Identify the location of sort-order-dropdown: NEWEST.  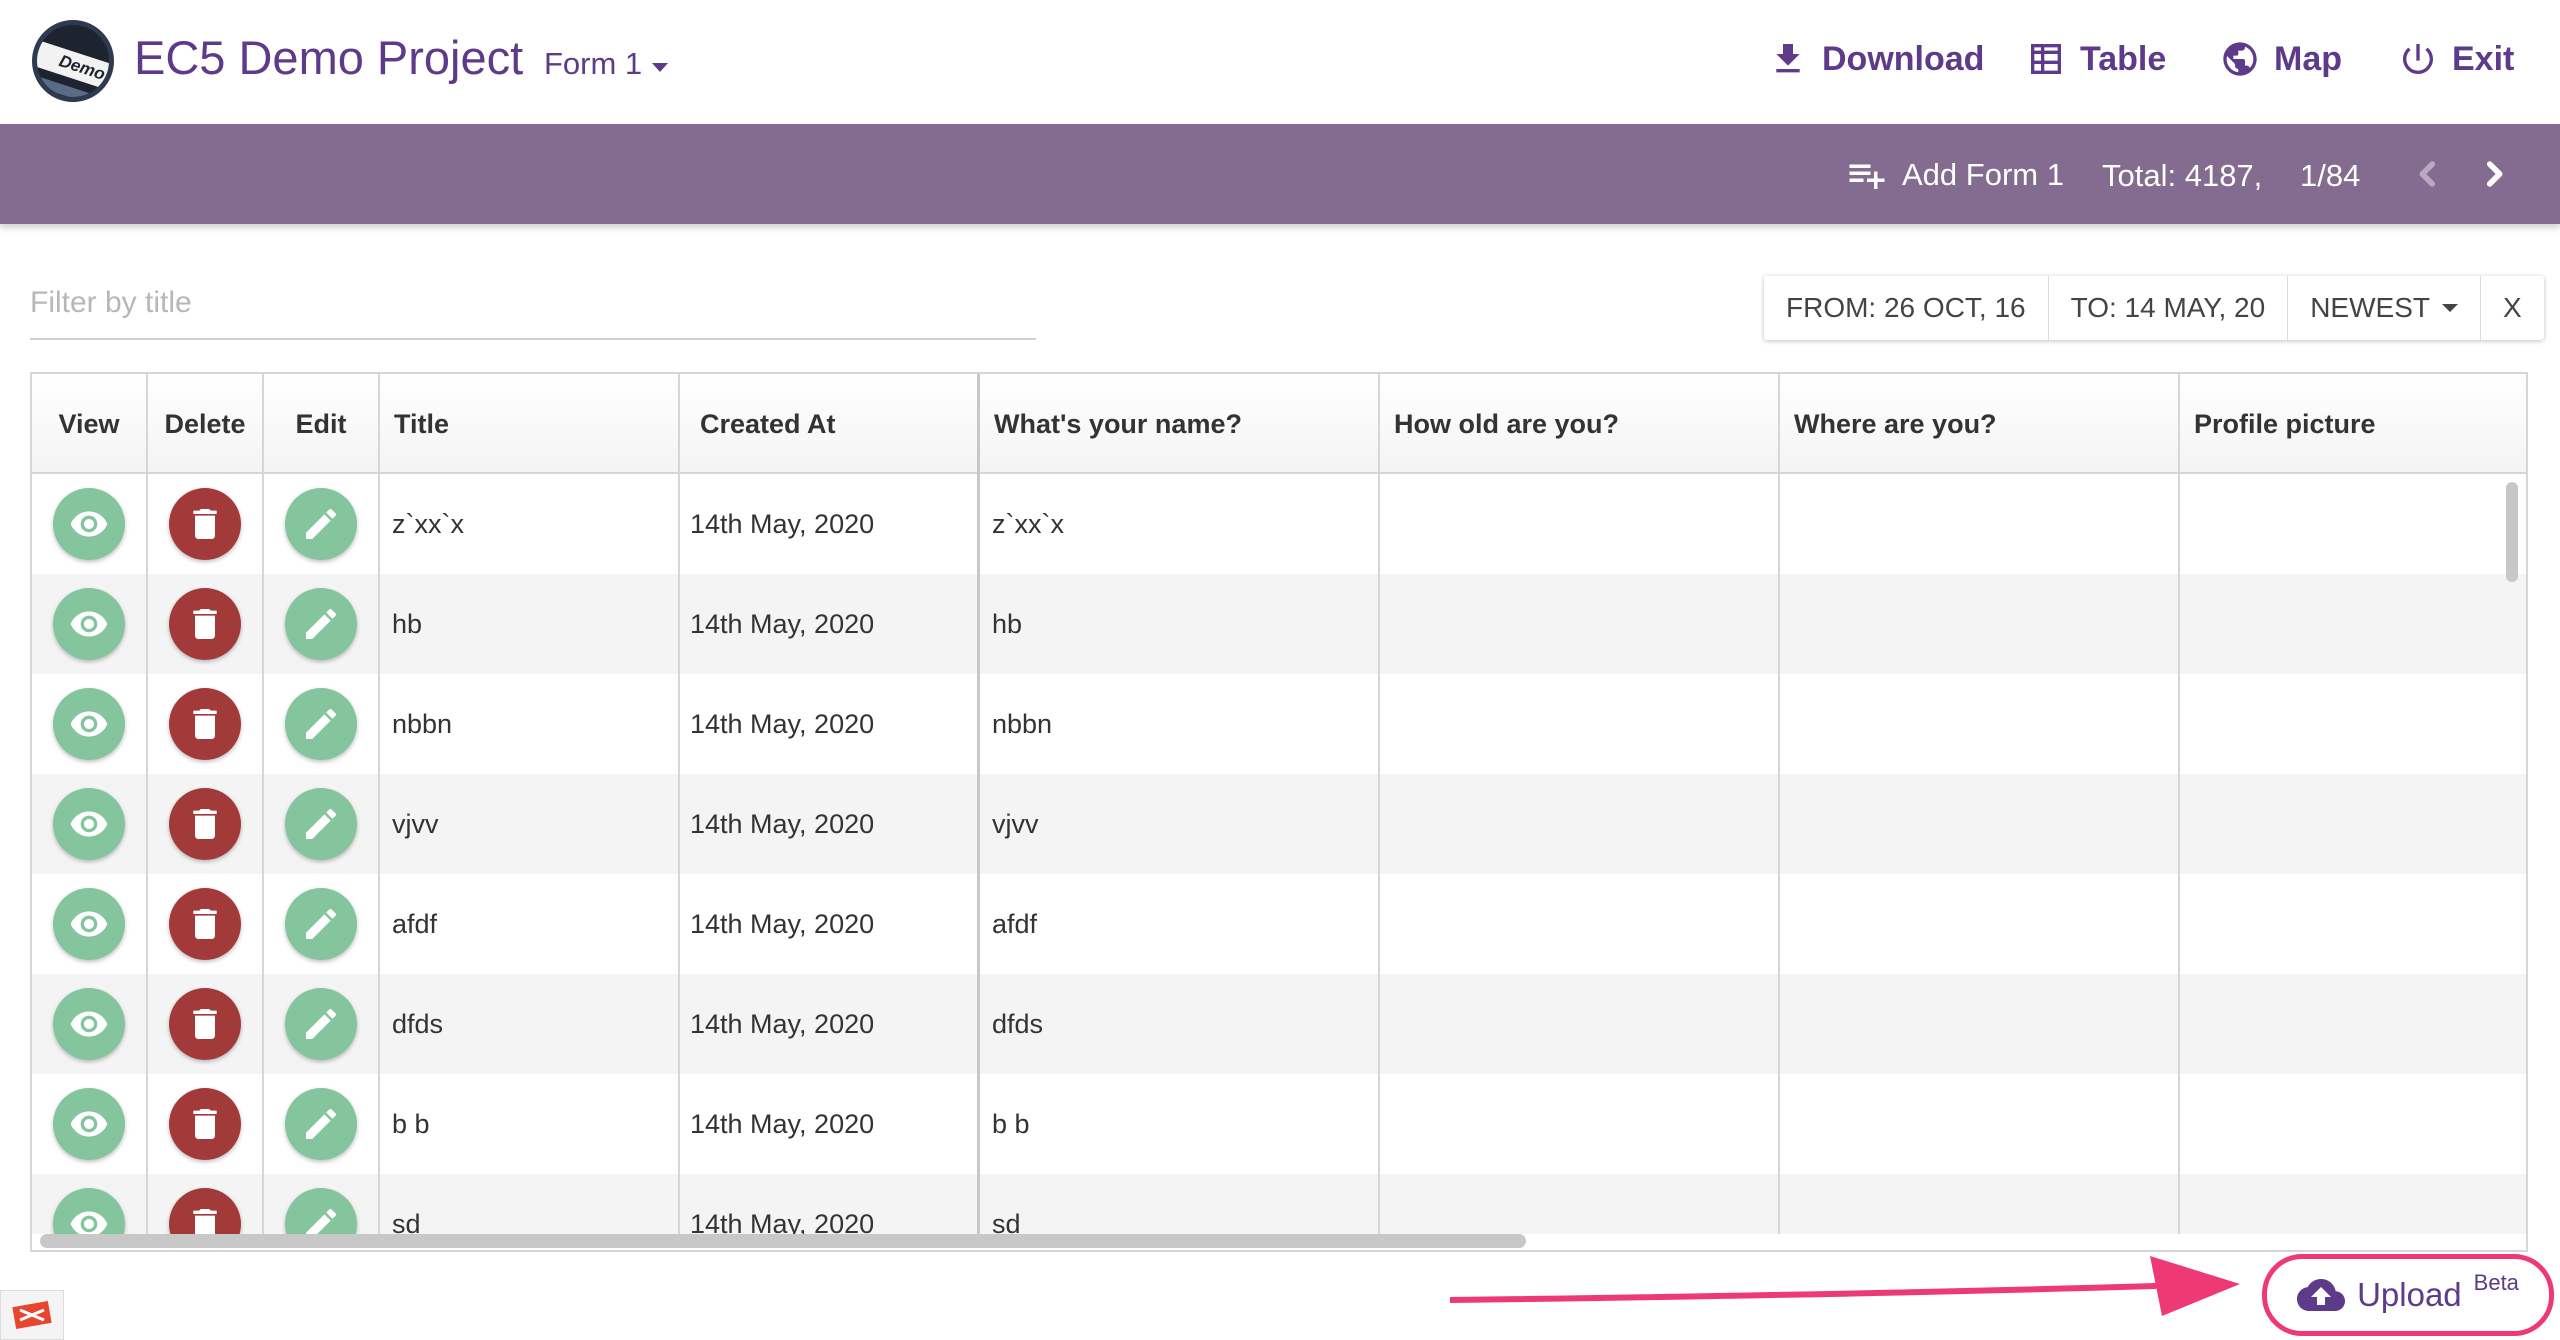
(2384, 308).